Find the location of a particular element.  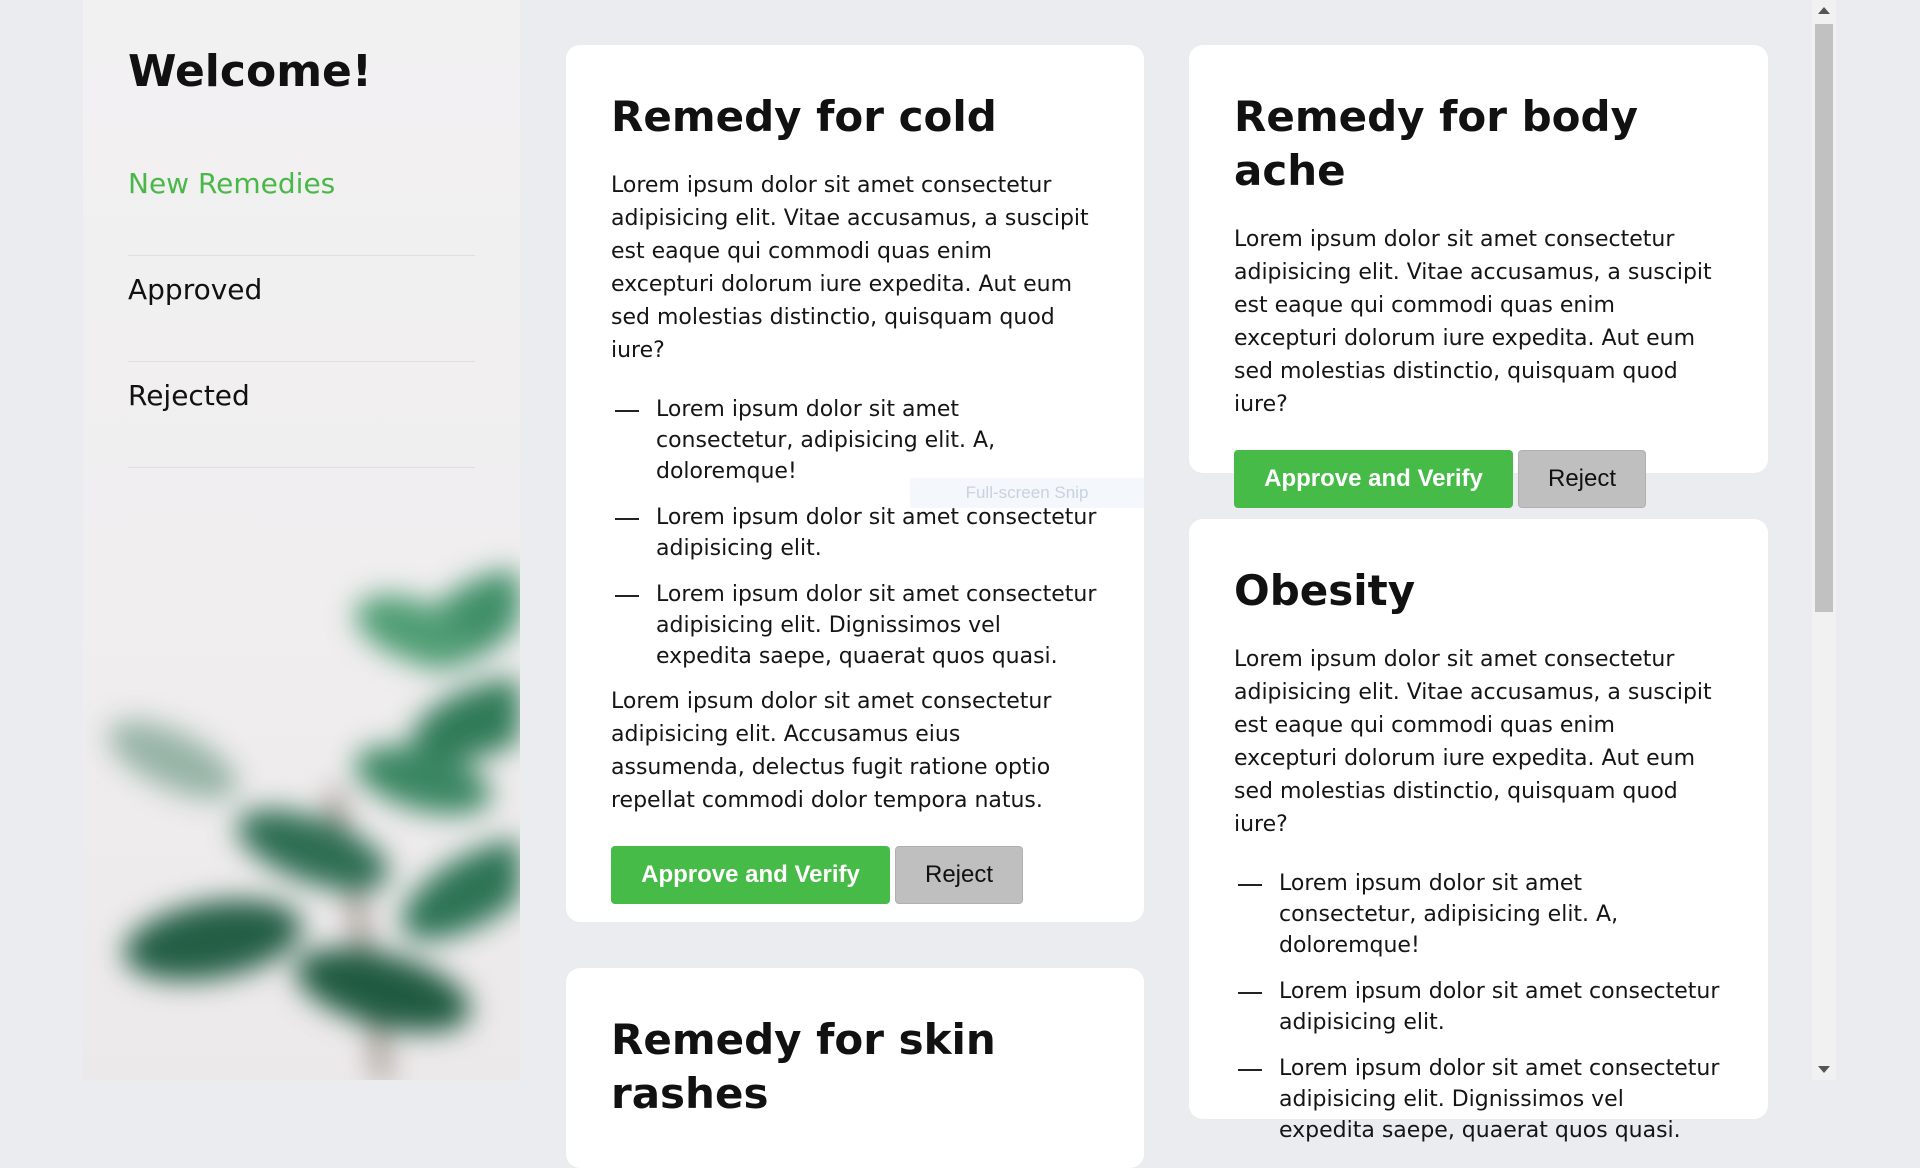

card-title: Remedy for skin rashes is located at coordinates (803, 1066).